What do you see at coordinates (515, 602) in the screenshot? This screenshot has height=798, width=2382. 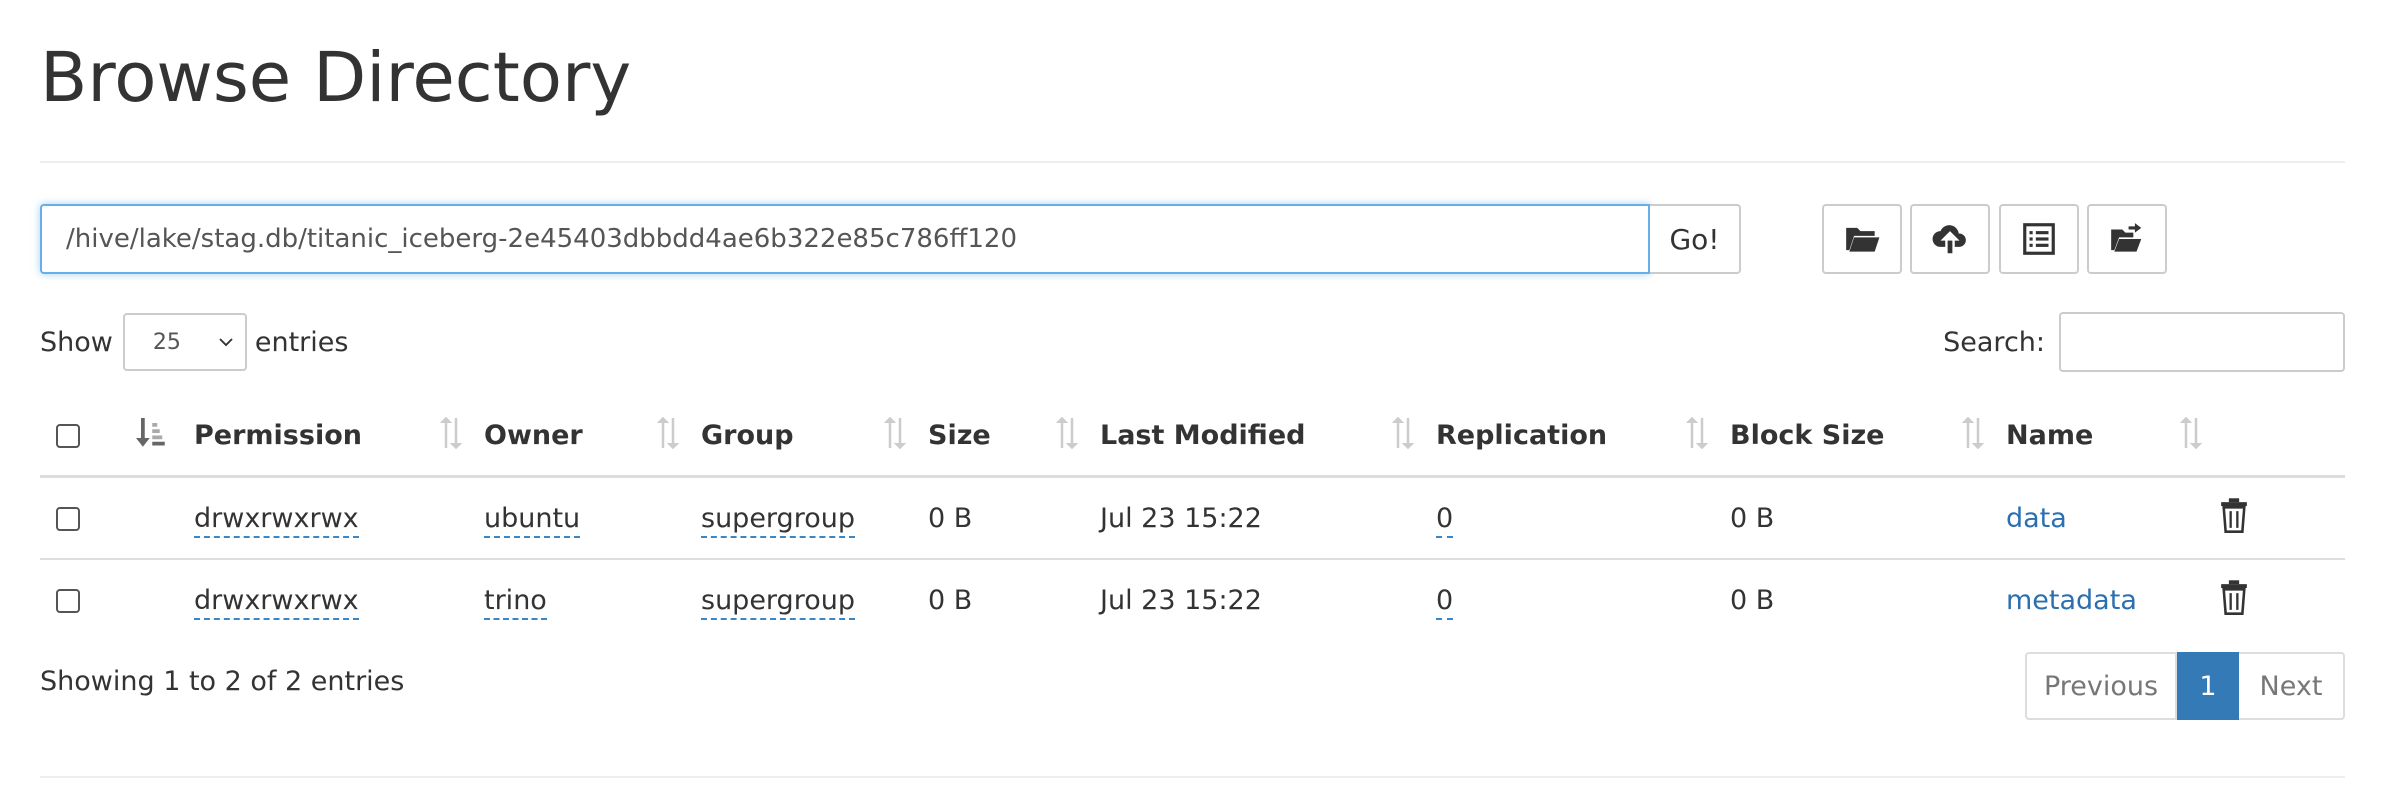 I see `owner-value: trino` at bounding box center [515, 602].